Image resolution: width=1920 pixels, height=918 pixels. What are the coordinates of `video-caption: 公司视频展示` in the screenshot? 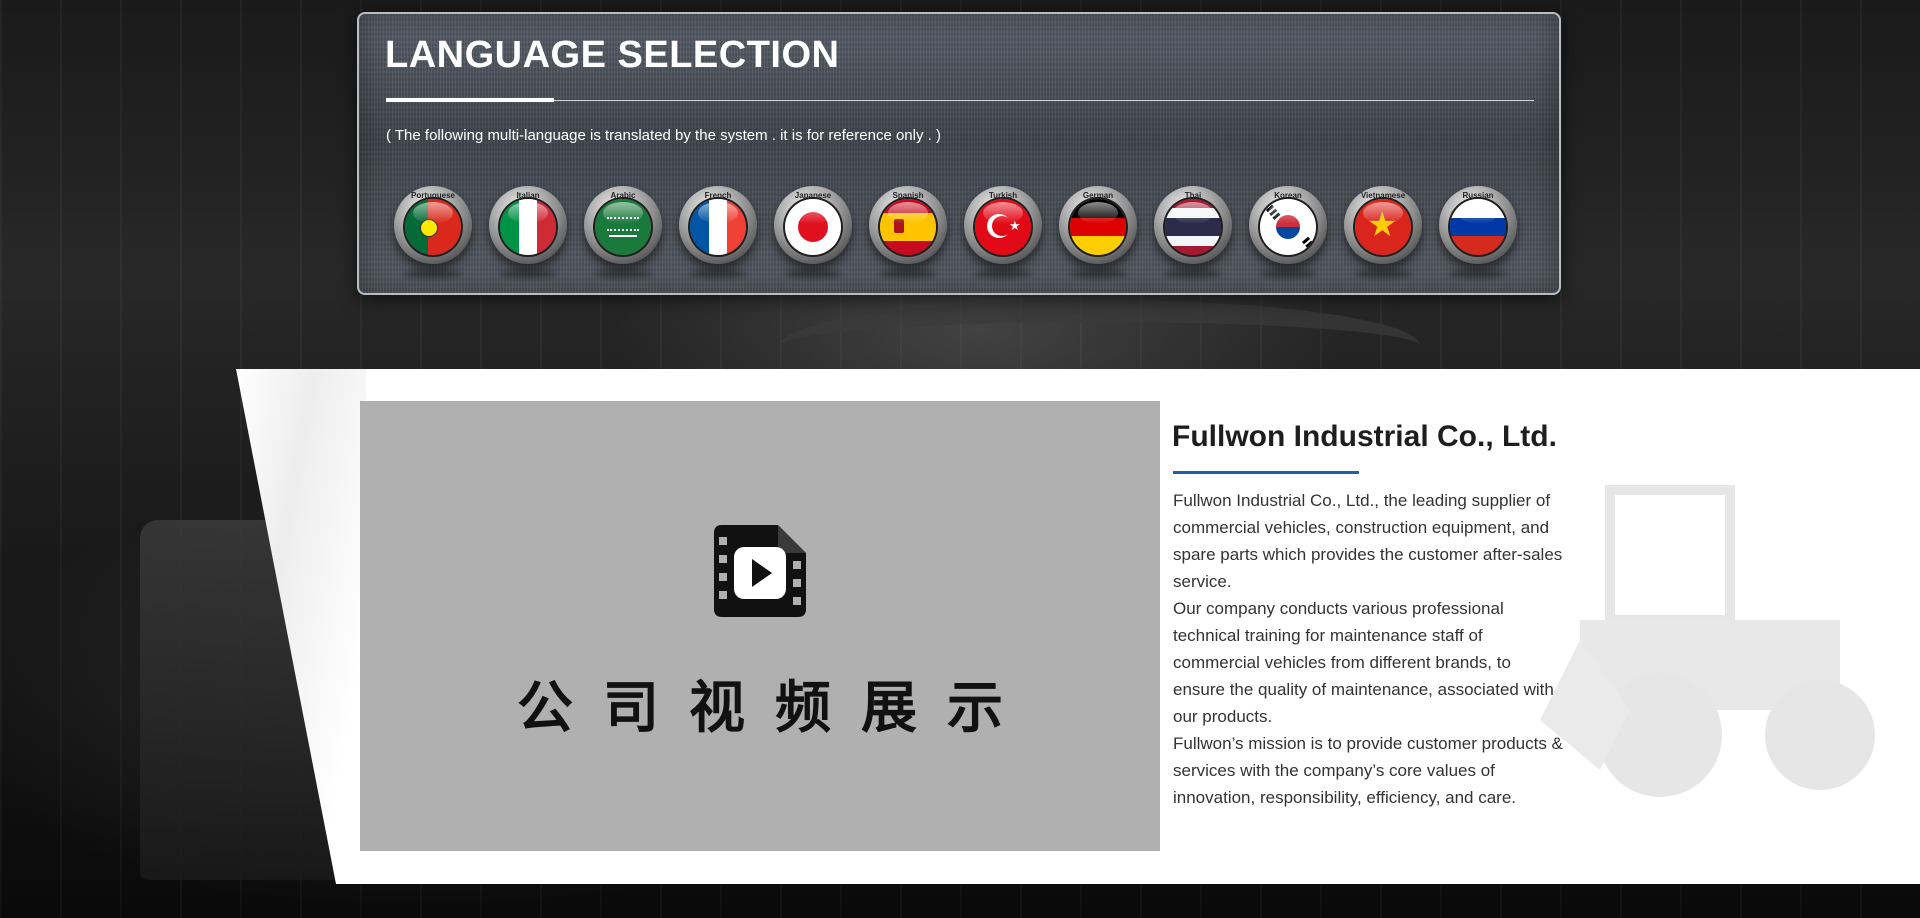 It's located at (775, 708).